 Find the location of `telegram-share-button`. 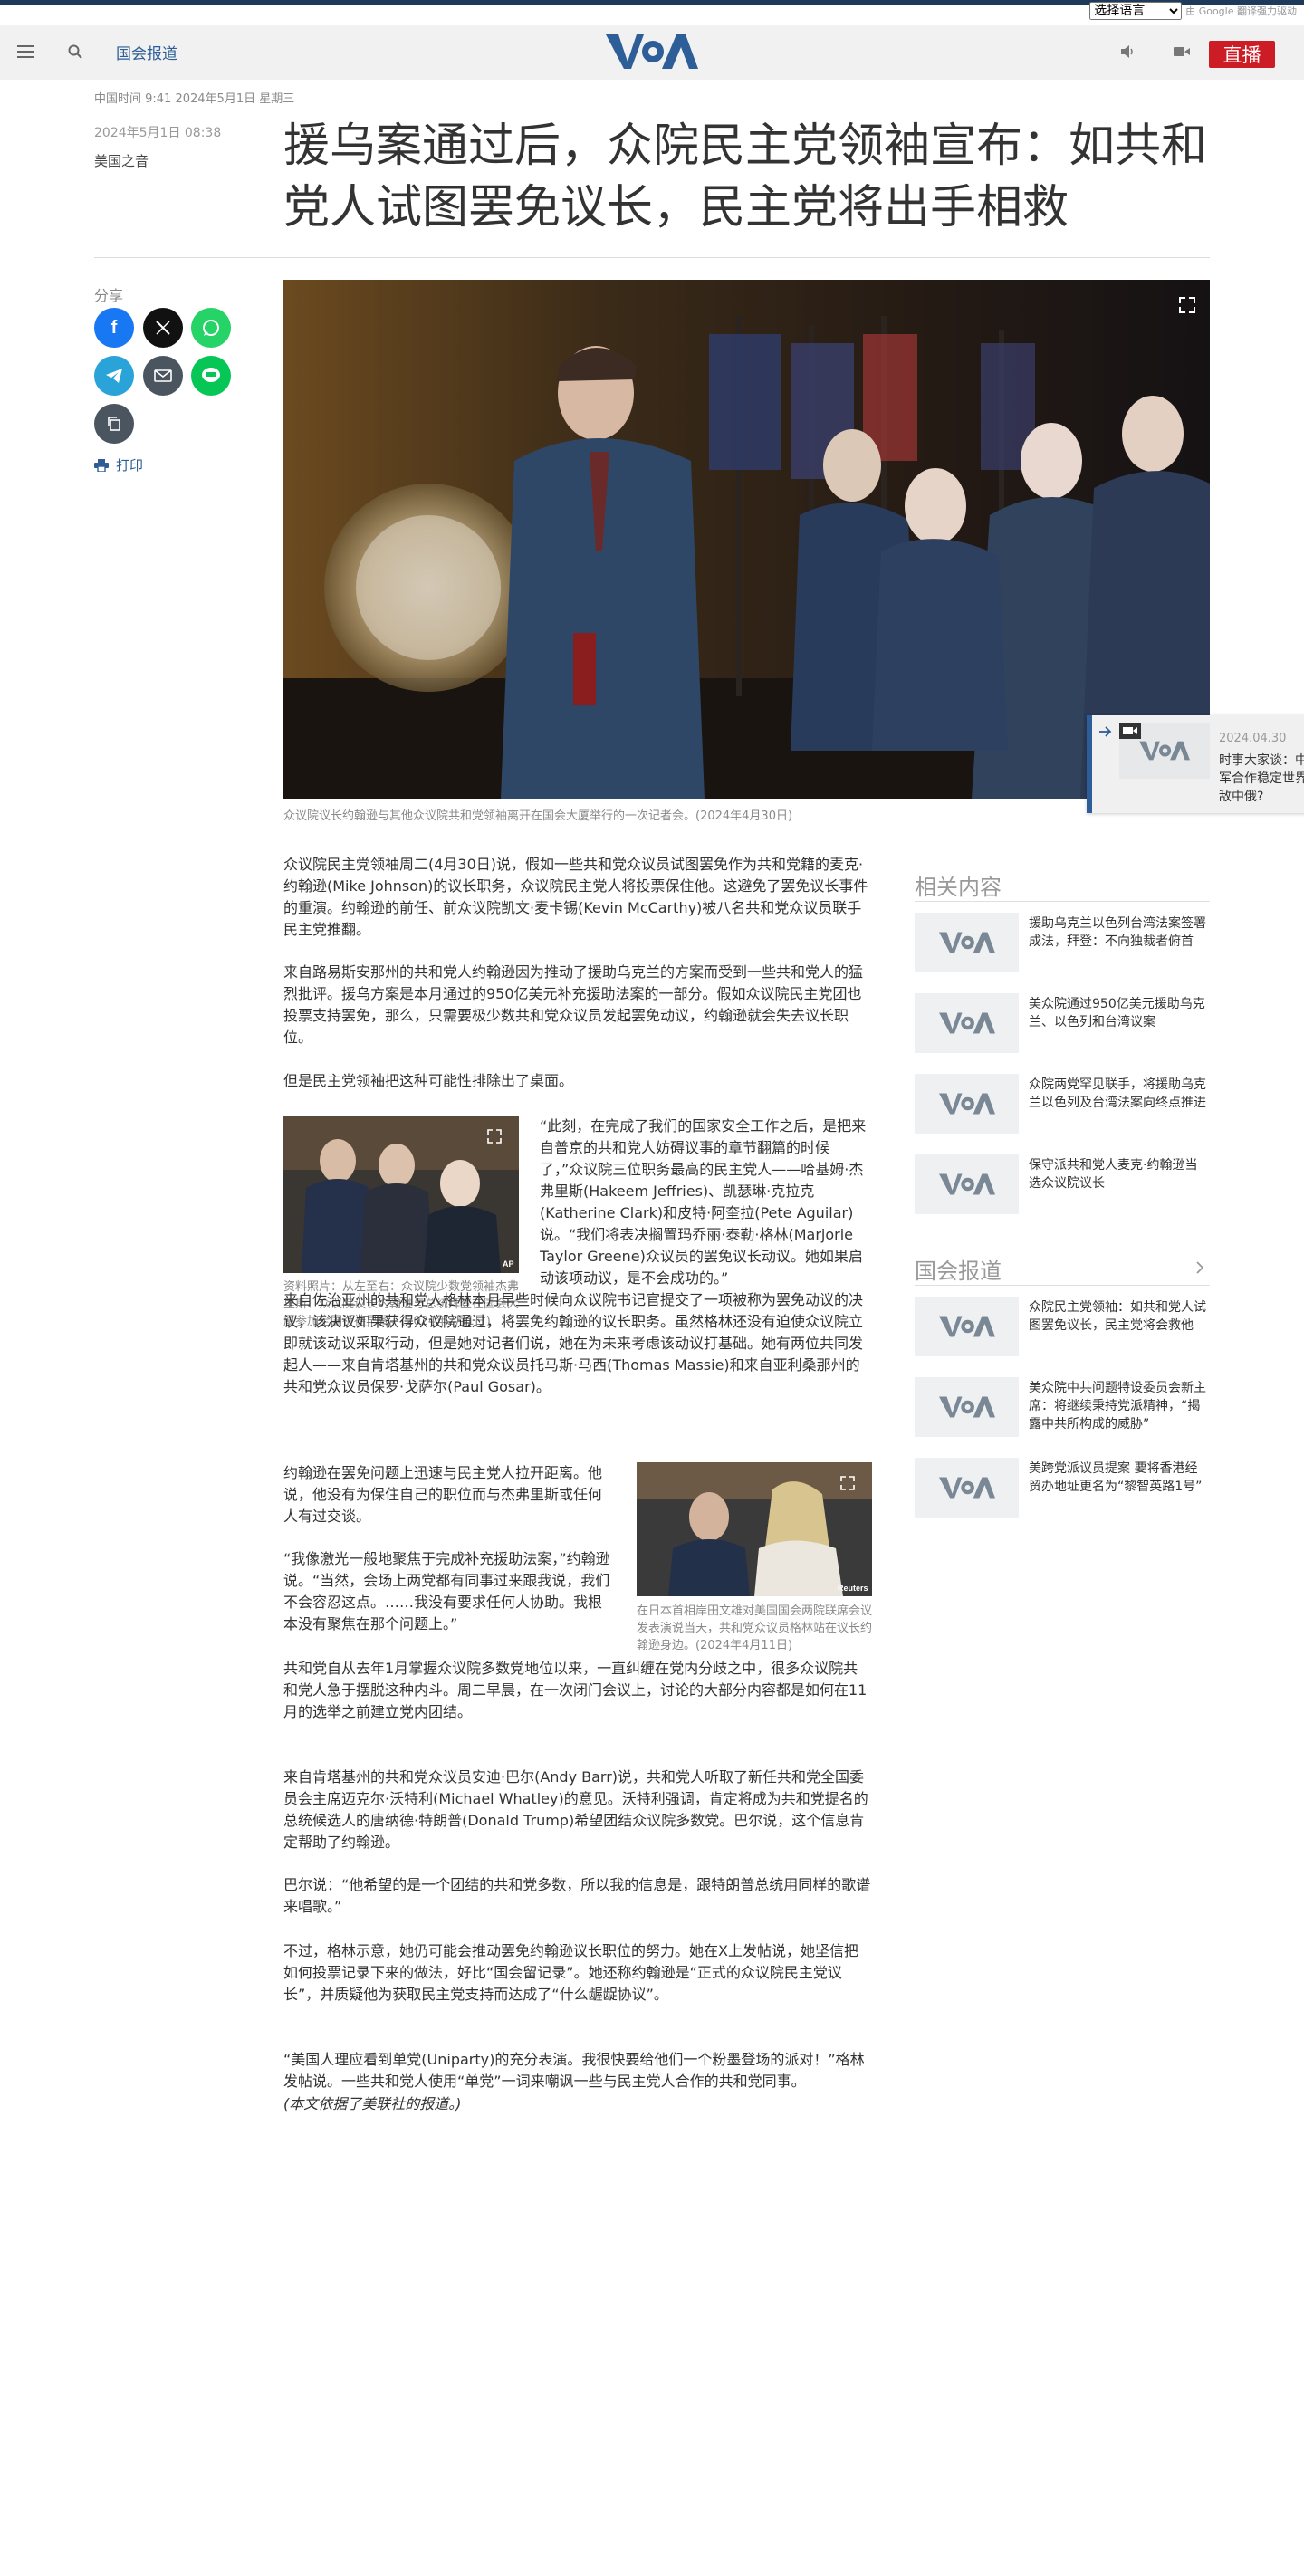

telegram-share-button is located at coordinates (114, 376).